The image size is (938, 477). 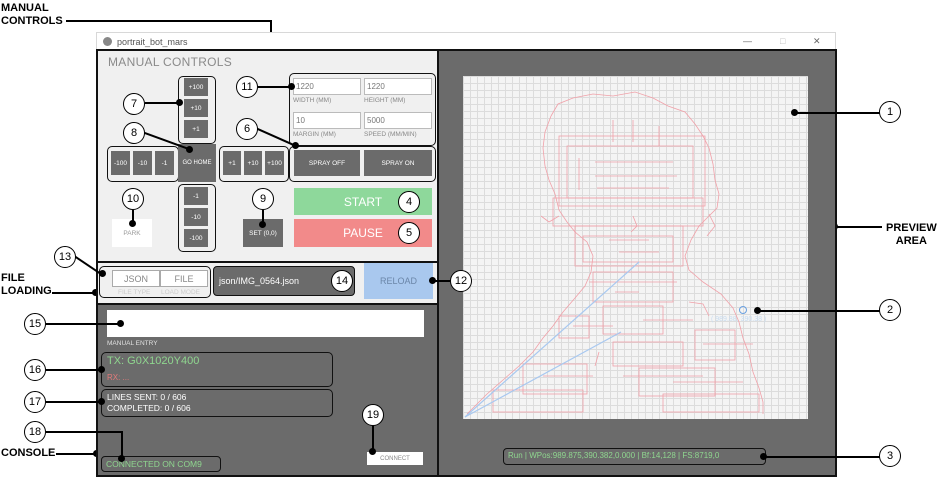 I want to click on jog-x-minus-10-button: -10, so click(x=142, y=163).